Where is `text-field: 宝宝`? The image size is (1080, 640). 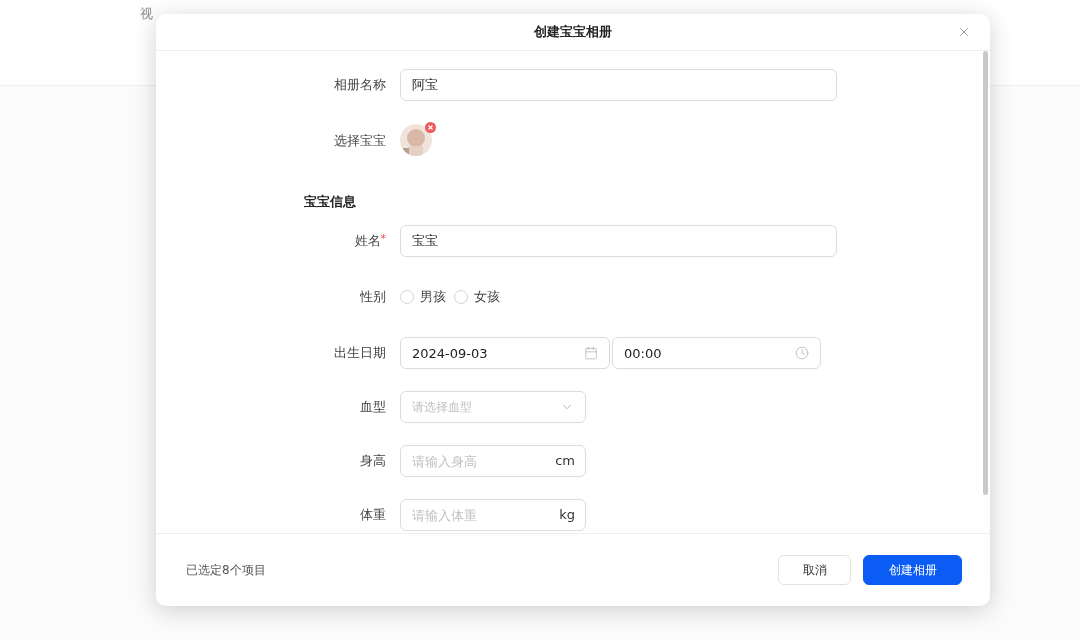 text-field: 宝宝 is located at coordinates (618, 241).